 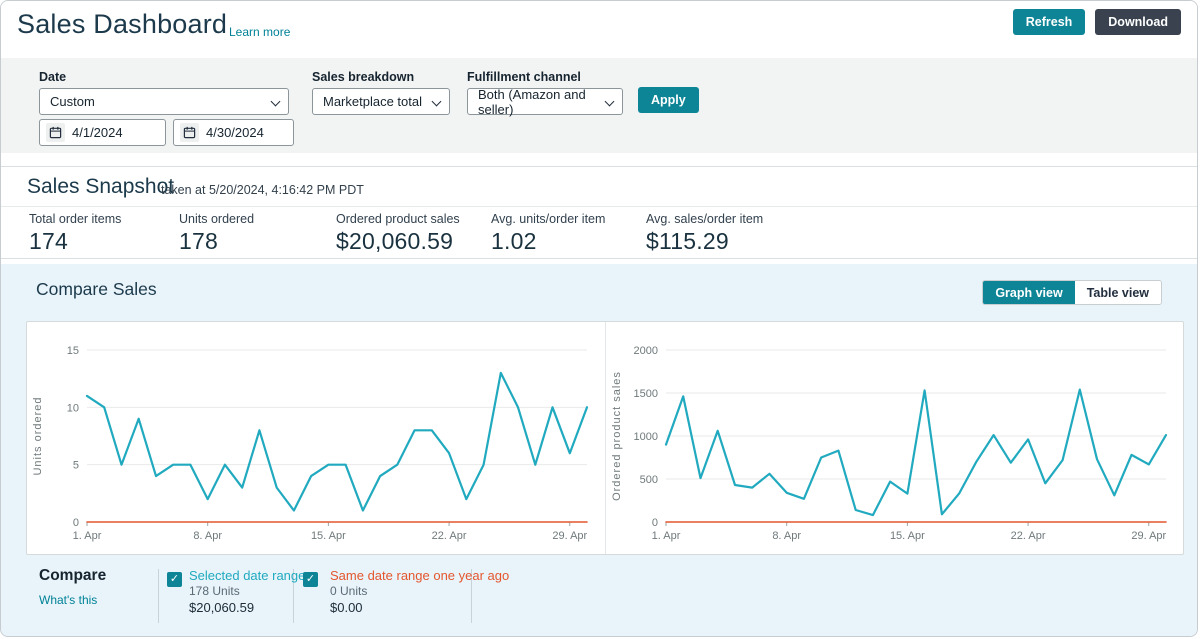 I want to click on header-actions: Refresh Download, so click(x=1096, y=22).